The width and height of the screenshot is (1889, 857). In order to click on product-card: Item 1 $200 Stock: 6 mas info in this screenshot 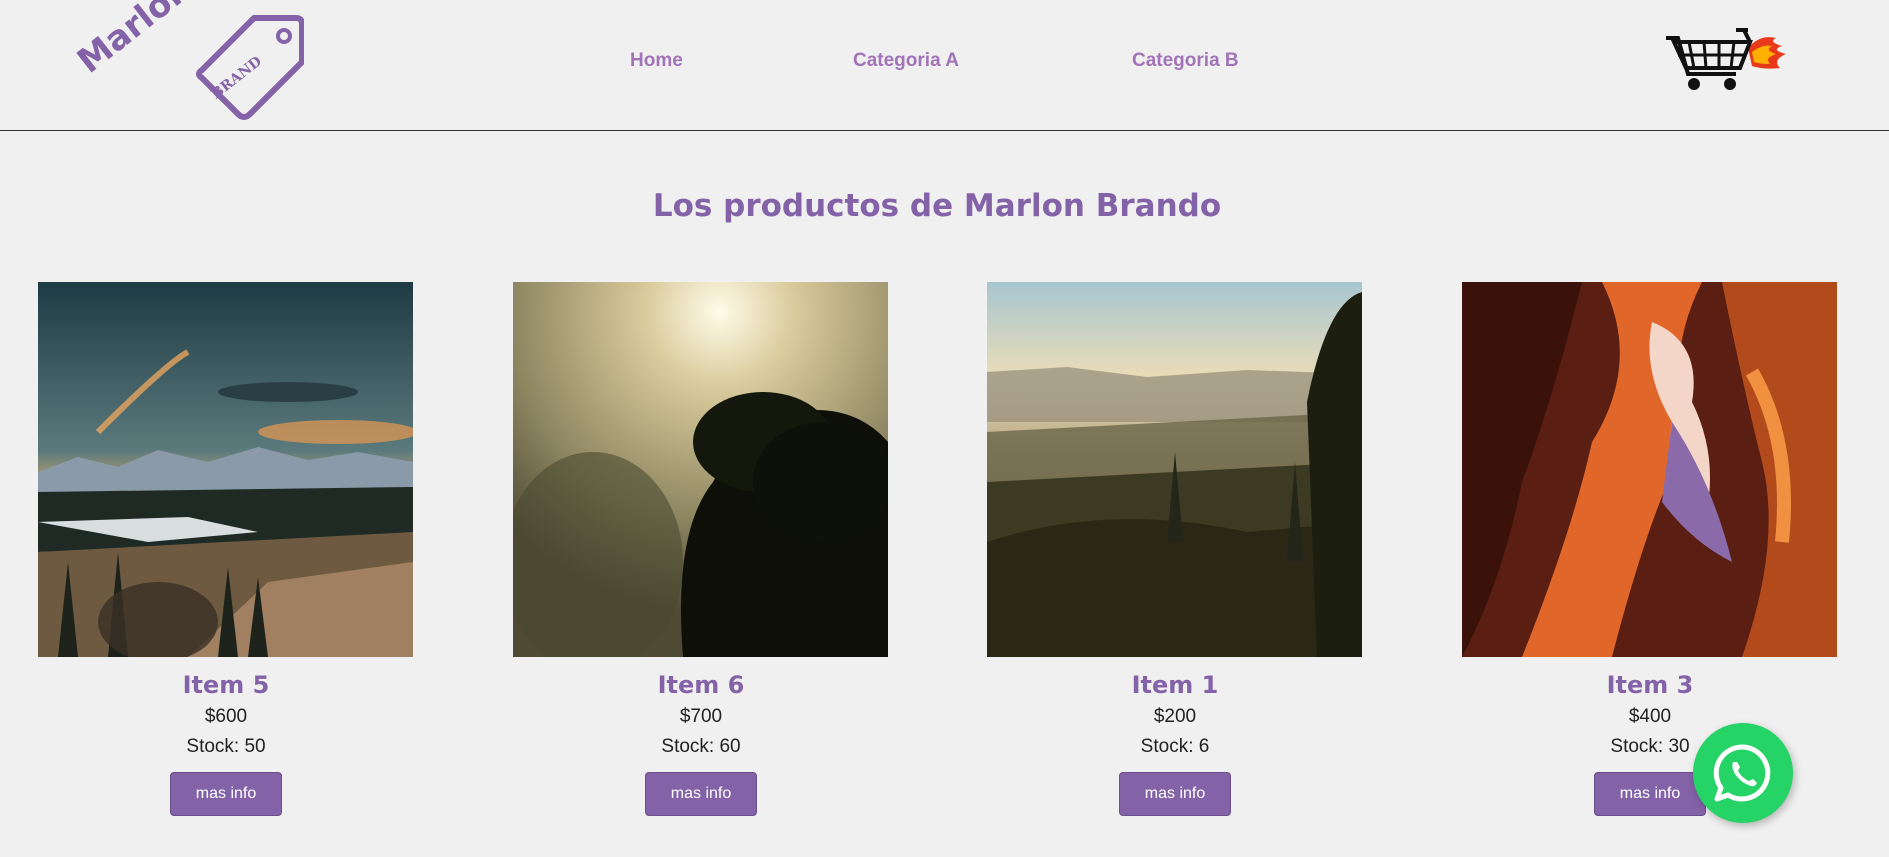, I will do `click(1175, 549)`.